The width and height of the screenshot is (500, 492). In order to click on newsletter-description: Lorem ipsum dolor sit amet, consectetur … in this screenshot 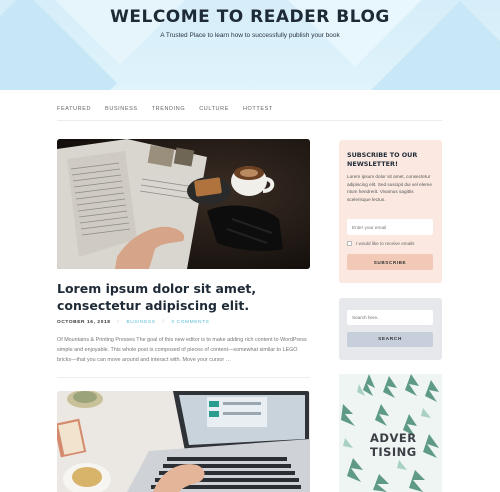, I will do `click(389, 188)`.